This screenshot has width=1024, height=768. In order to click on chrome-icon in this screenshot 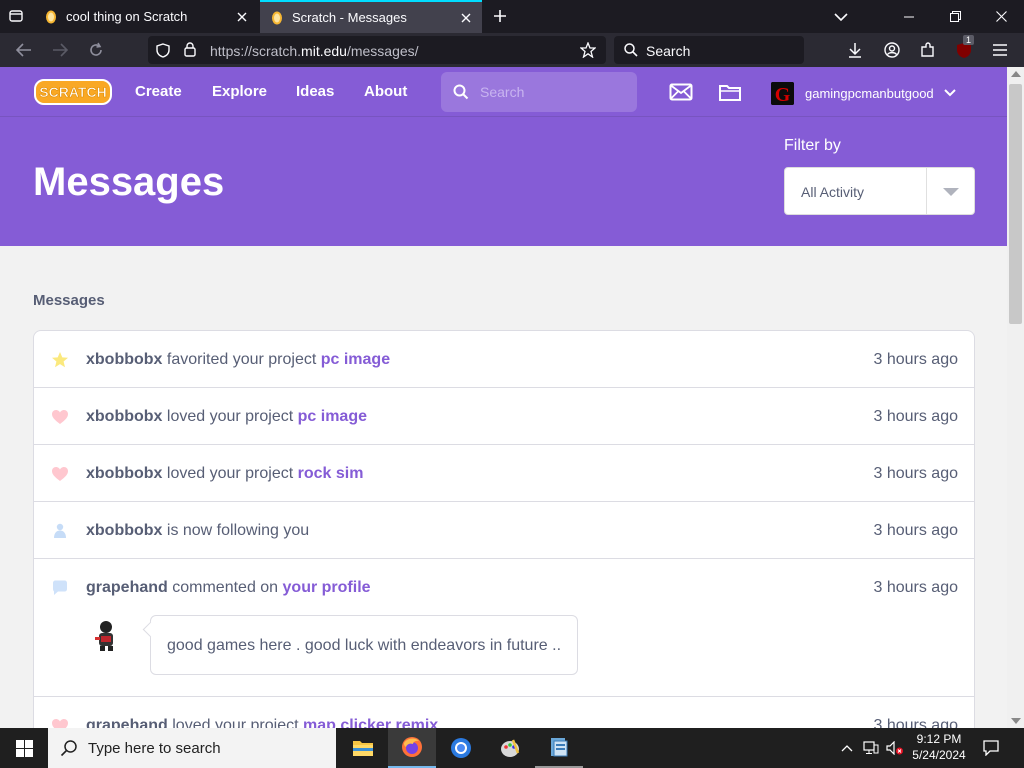, I will do `click(461, 748)`.